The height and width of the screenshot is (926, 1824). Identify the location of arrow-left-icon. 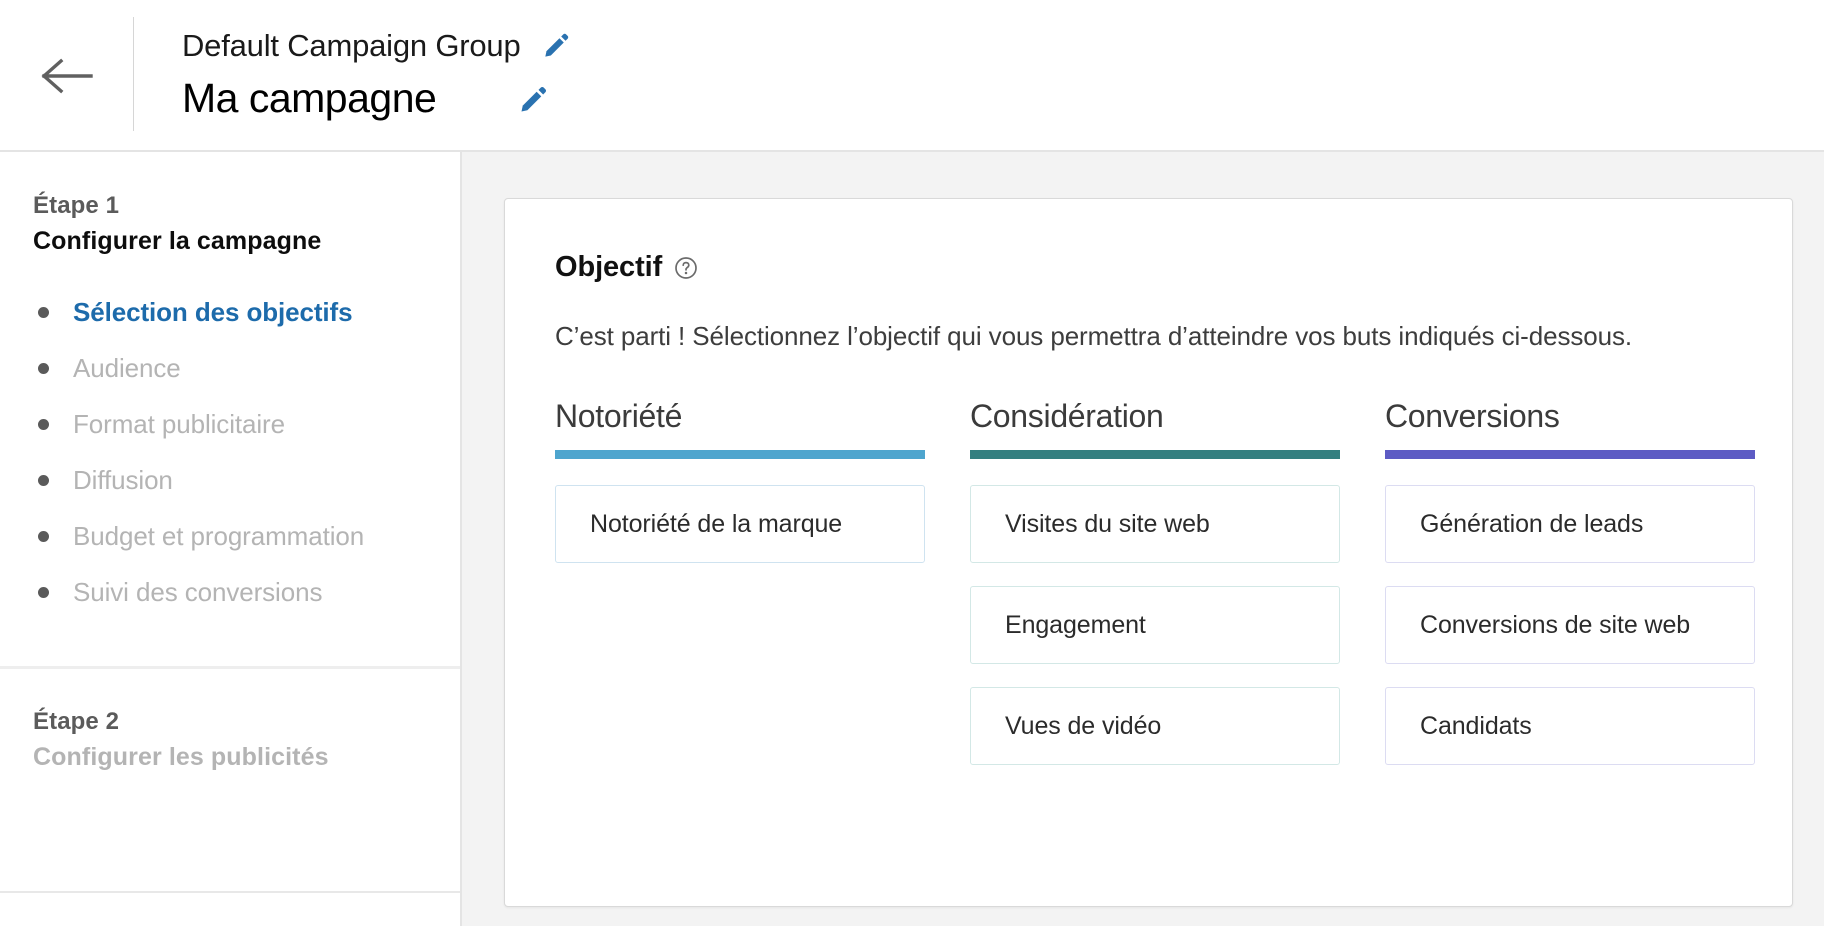
(67, 76).